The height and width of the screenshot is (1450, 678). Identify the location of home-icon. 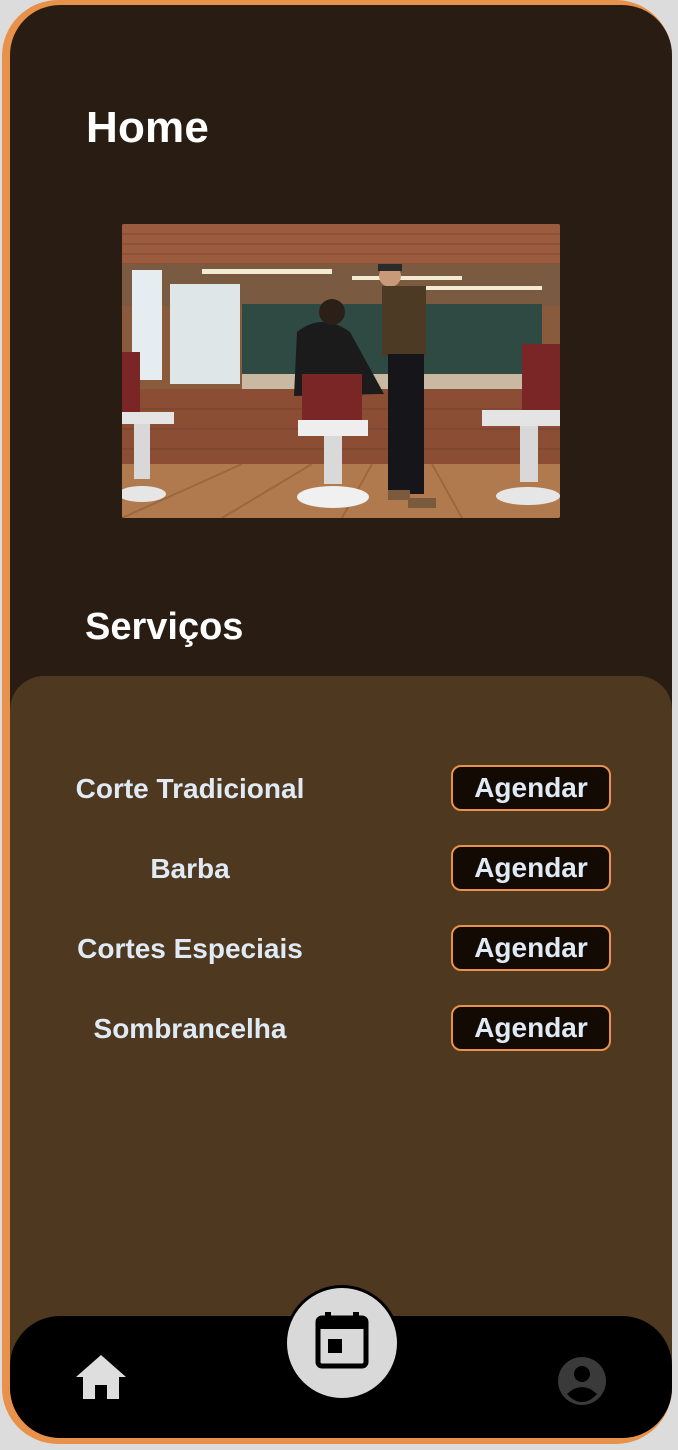
(101, 1377).